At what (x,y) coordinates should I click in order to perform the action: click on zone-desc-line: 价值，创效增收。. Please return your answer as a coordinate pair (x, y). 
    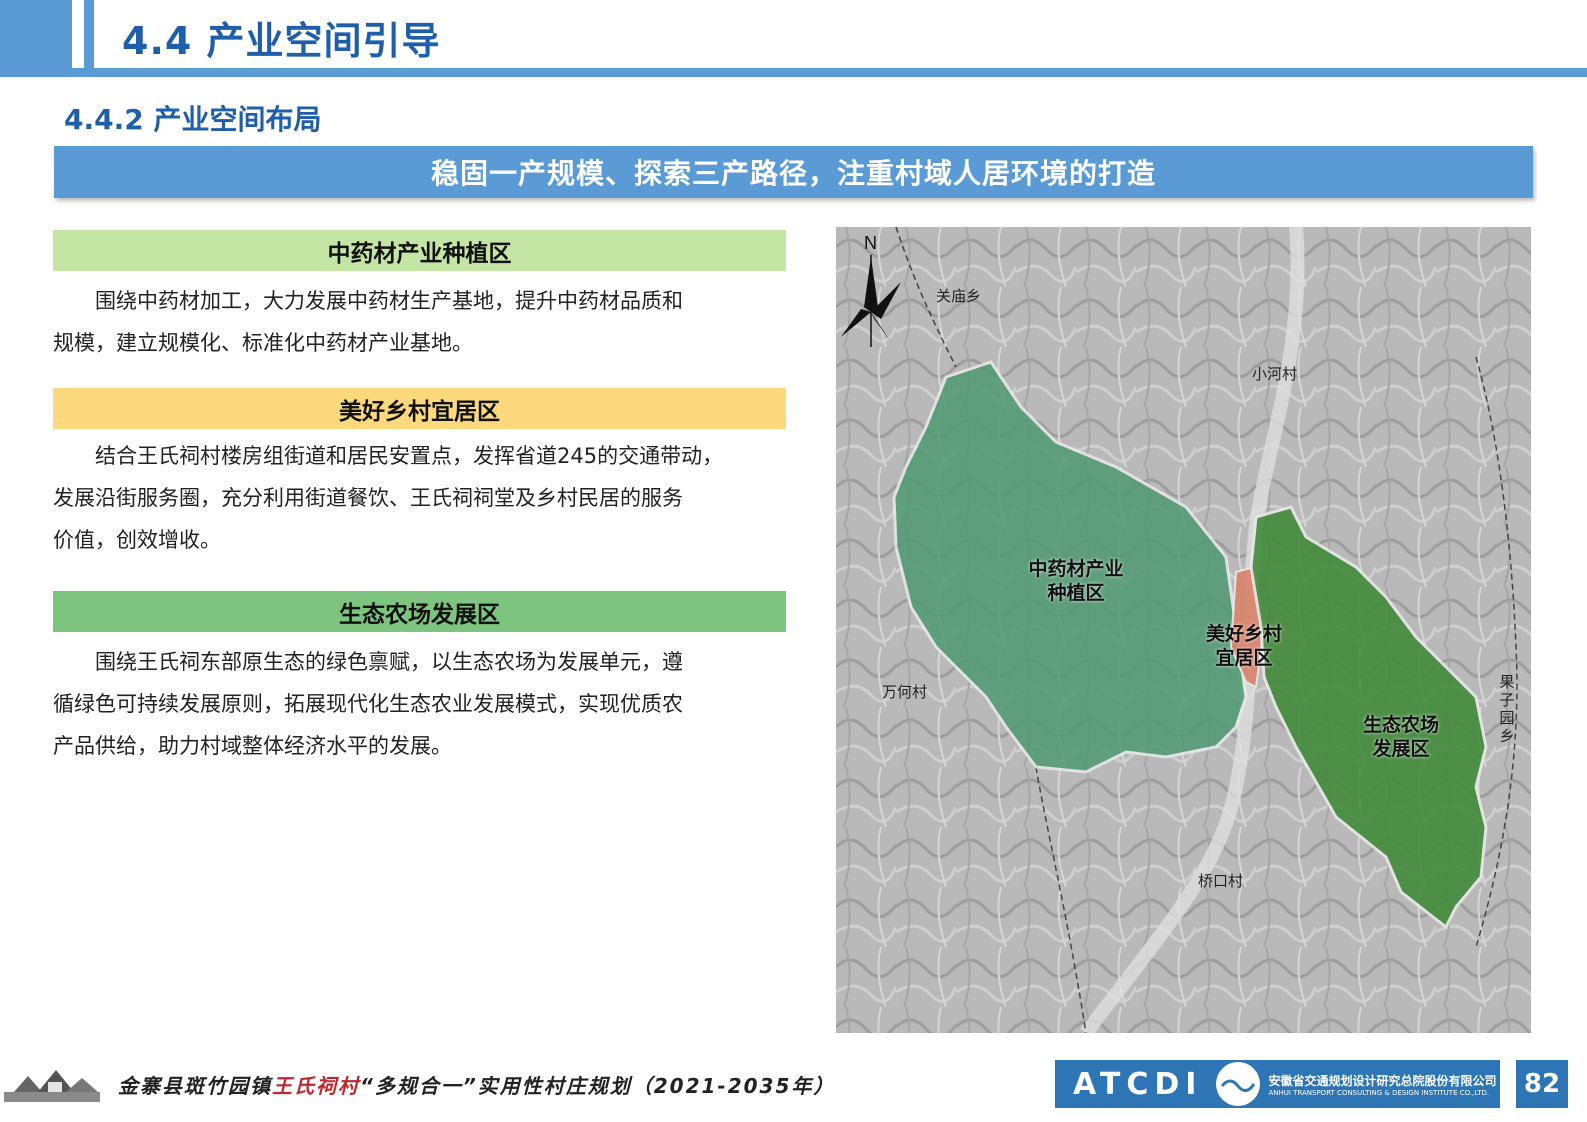
    Looking at the image, I should click on (137, 540).